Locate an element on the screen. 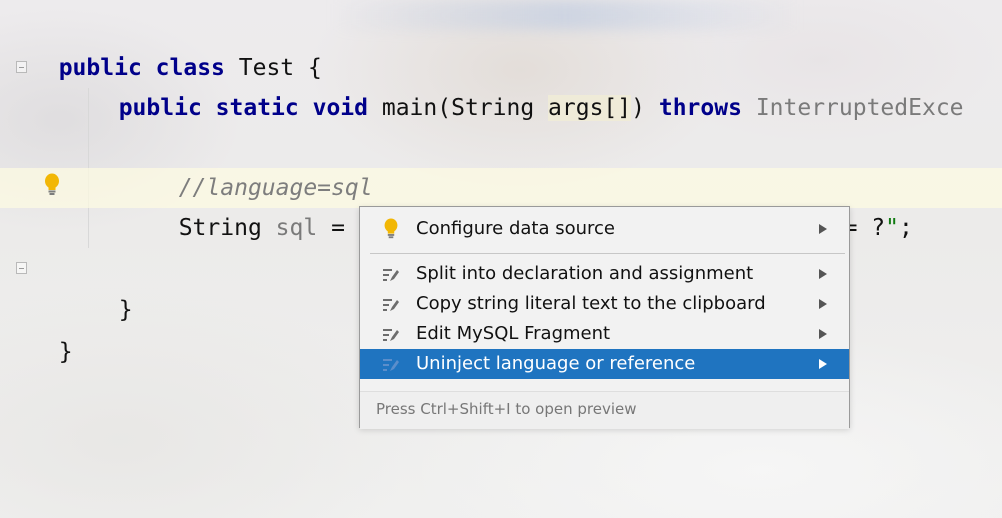 Image resolution: width=1002 pixels, height=518 pixels. keyword-static: static is located at coordinates (257, 108).